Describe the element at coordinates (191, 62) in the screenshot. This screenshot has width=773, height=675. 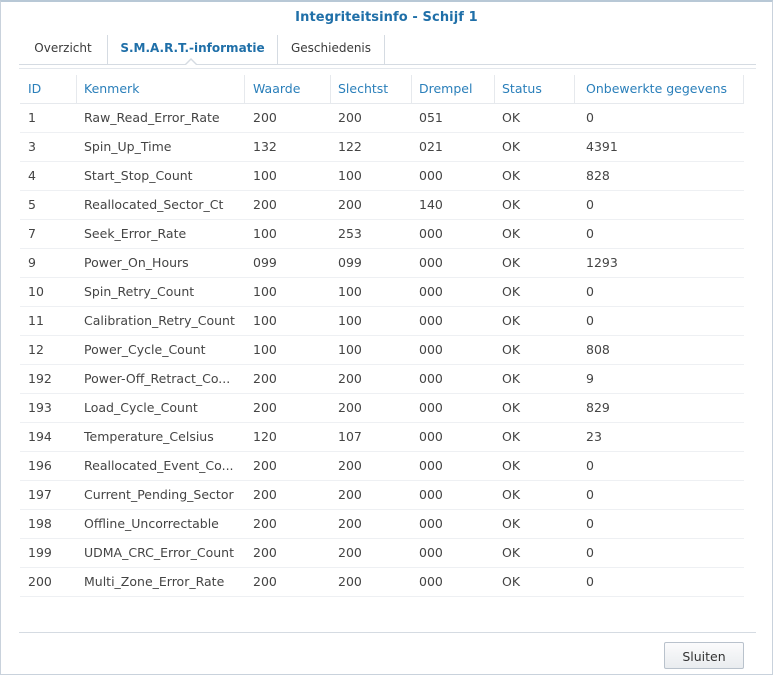
I see `active-tab-indicator-inner` at that location.